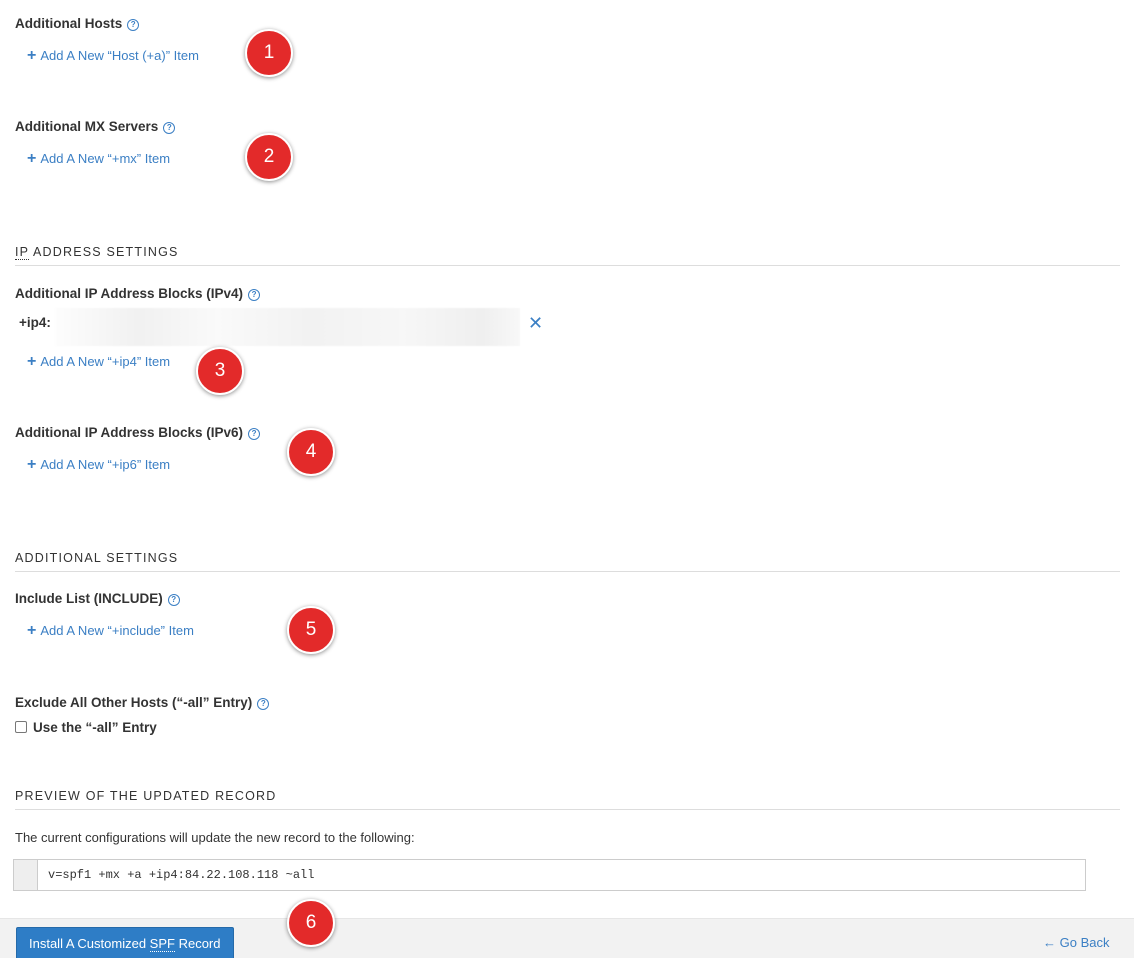  What do you see at coordinates (1049, 942) in the screenshot?
I see `arrow-left-icon: ←` at bounding box center [1049, 942].